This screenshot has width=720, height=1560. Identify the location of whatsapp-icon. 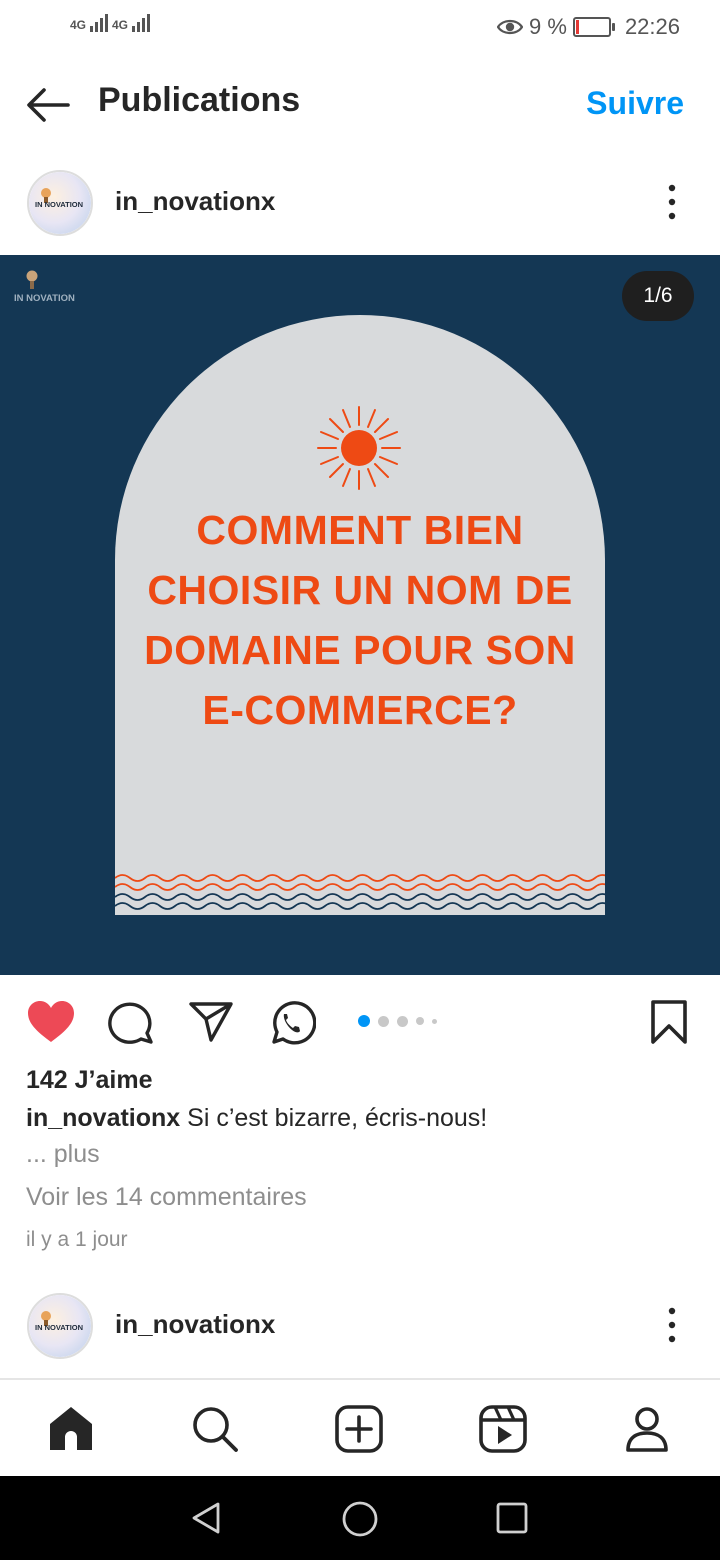
(294, 1023).